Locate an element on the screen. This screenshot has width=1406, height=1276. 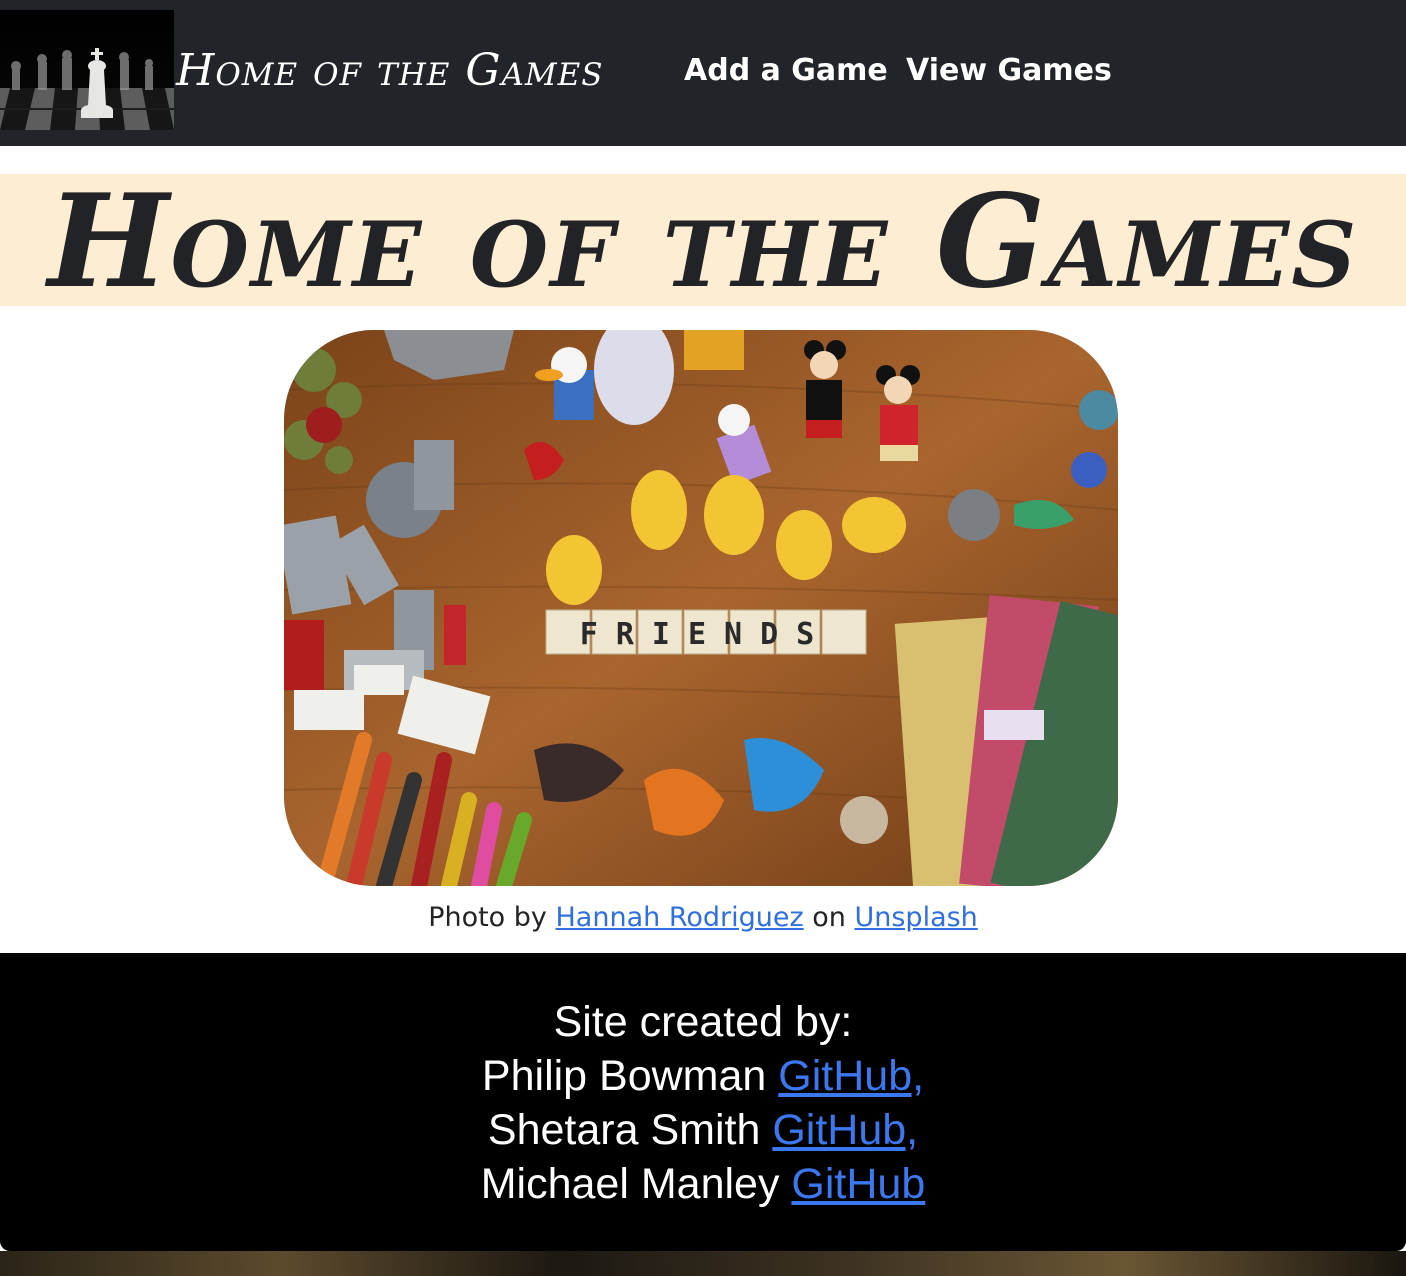
footer-heading: Site created by: is located at coordinates (703, 1022).